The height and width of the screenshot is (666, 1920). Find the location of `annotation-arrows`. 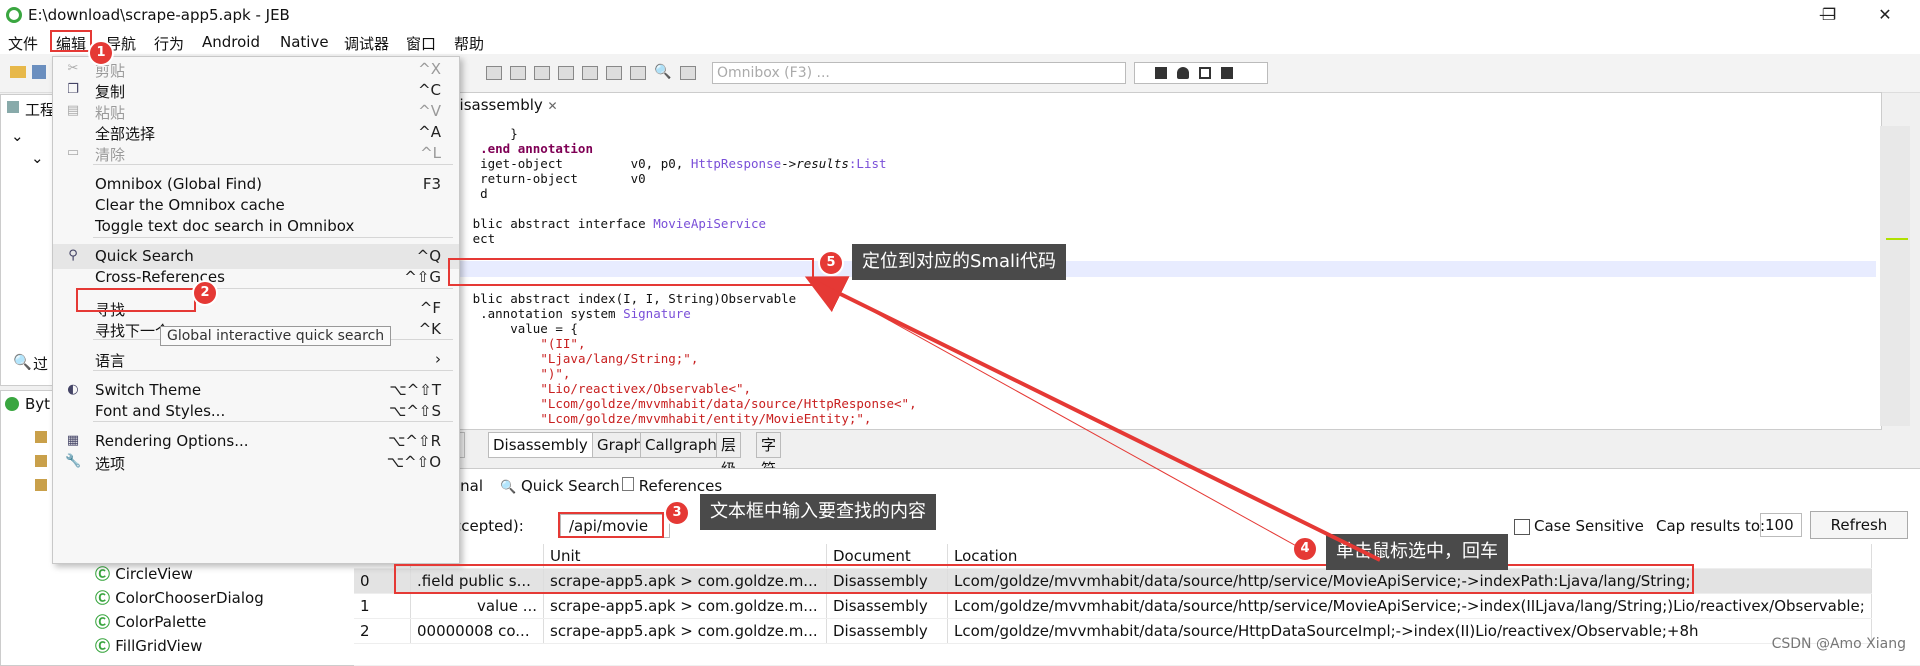

annotation-arrows is located at coordinates (1092, 419).